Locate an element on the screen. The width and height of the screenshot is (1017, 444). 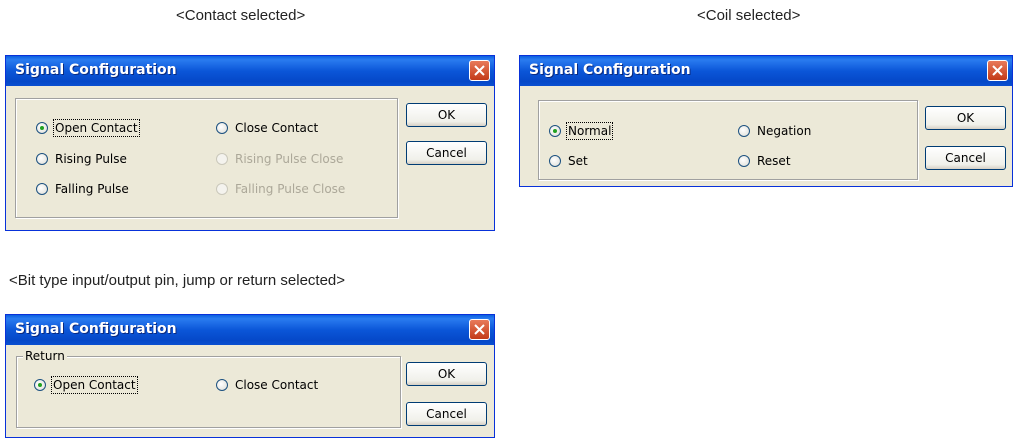
radio-rising-pulse: Rising Pulse is located at coordinates (81, 159).